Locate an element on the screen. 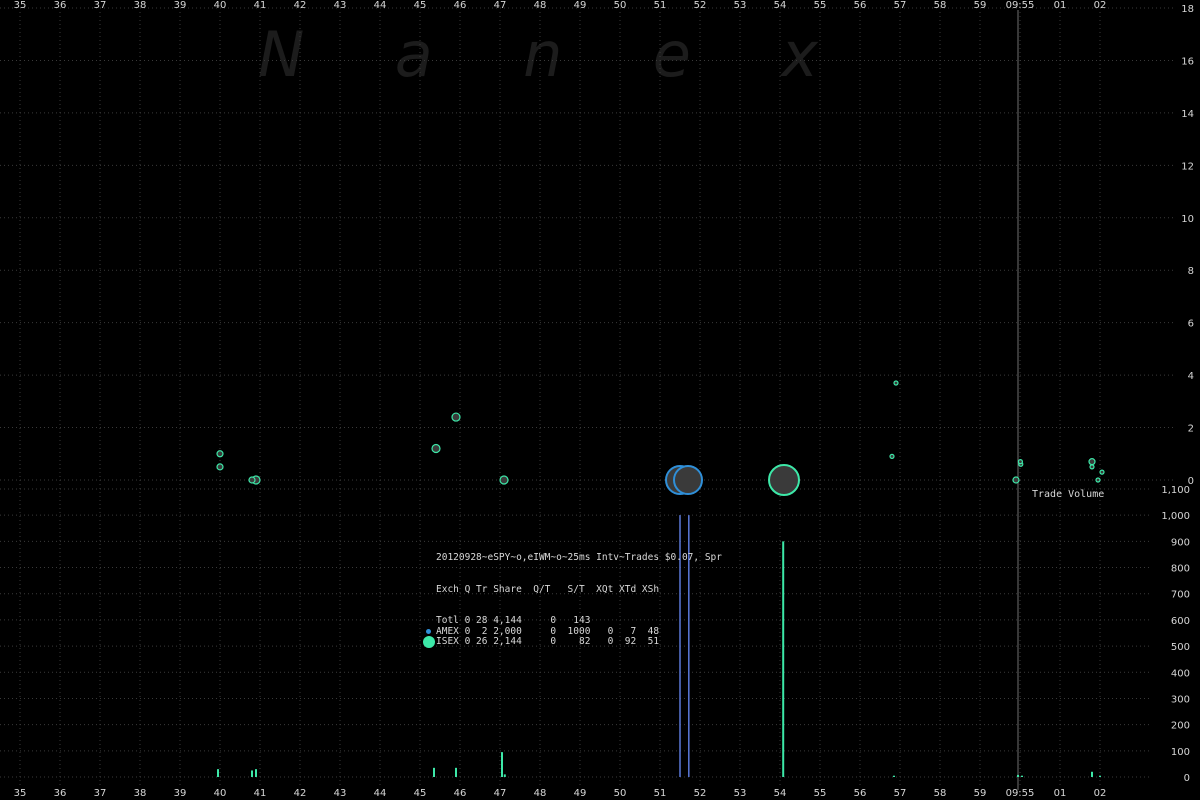 The image size is (1200, 800). x-tick-label-bottom: 57 is located at coordinates (900, 793).